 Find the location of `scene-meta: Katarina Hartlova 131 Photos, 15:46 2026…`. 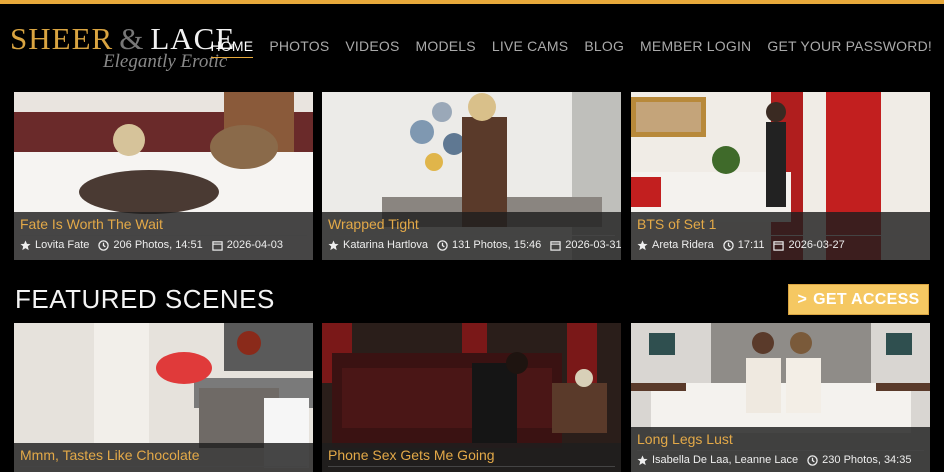

scene-meta: Katarina Hartlova 131 Photos, 15:46 2026… is located at coordinates (474, 245).